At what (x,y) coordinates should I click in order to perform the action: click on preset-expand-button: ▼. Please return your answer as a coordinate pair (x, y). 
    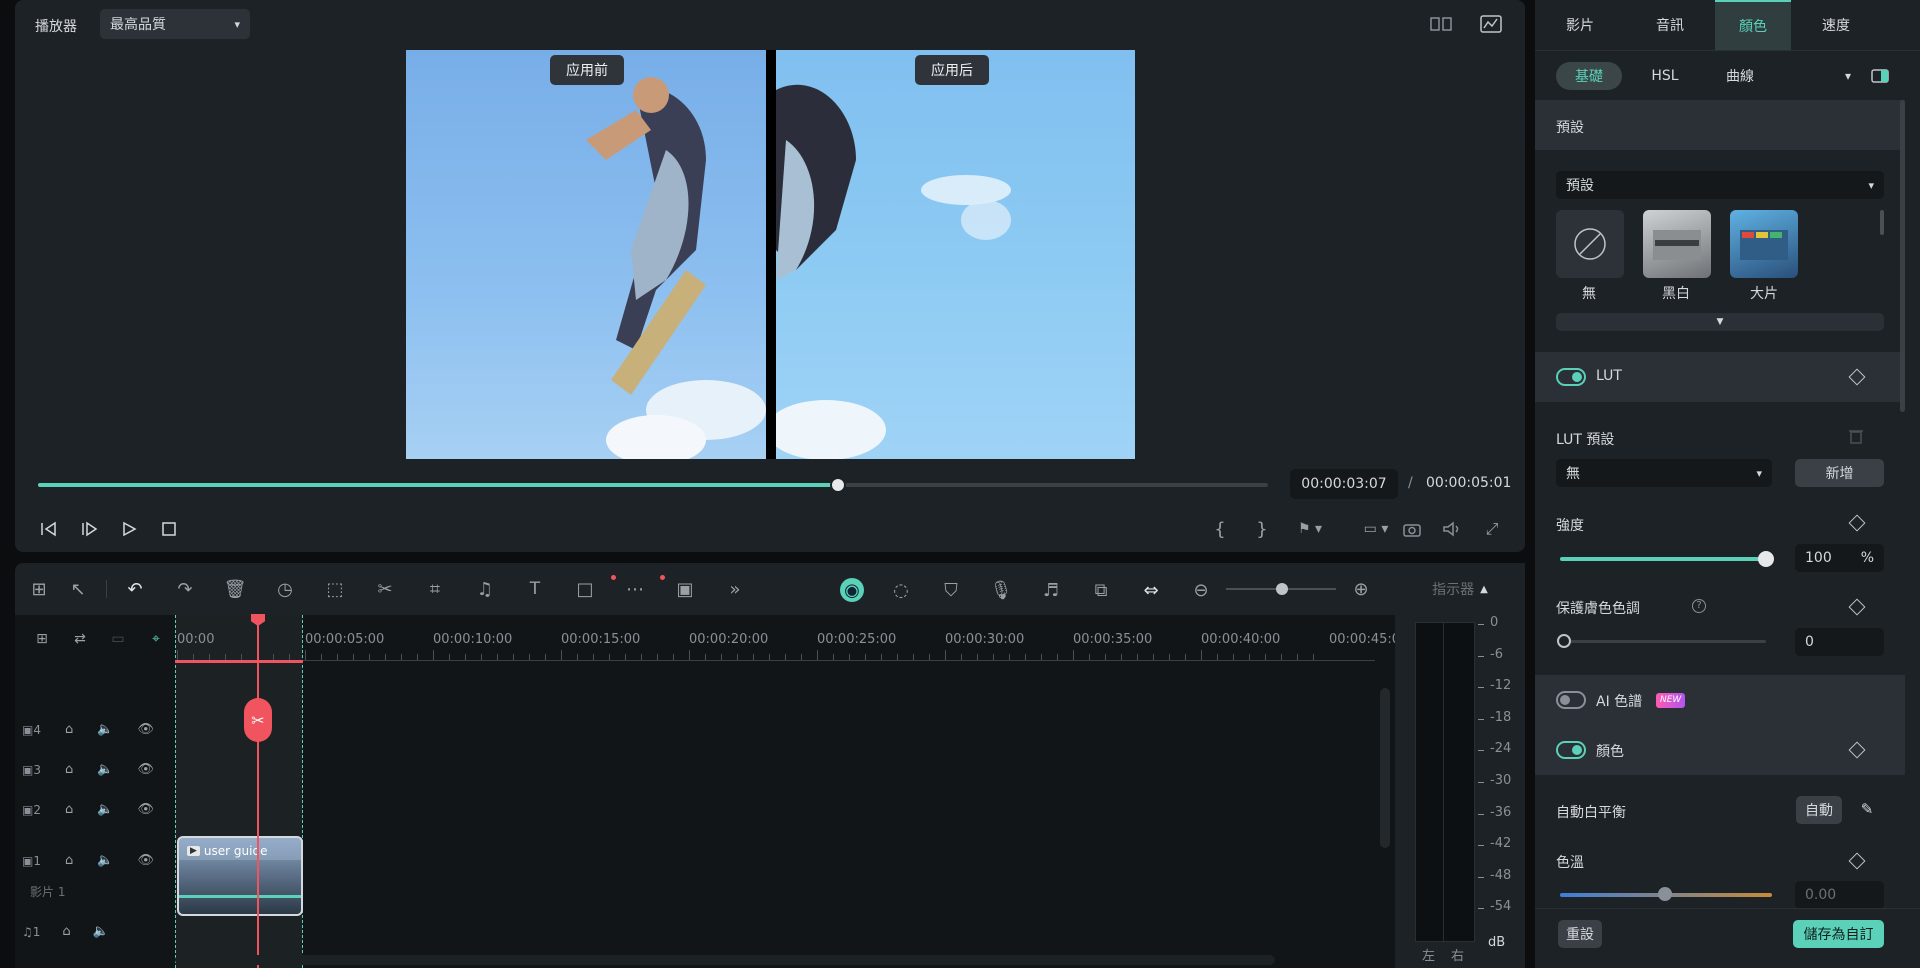
    Looking at the image, I should click on (1720, 322).